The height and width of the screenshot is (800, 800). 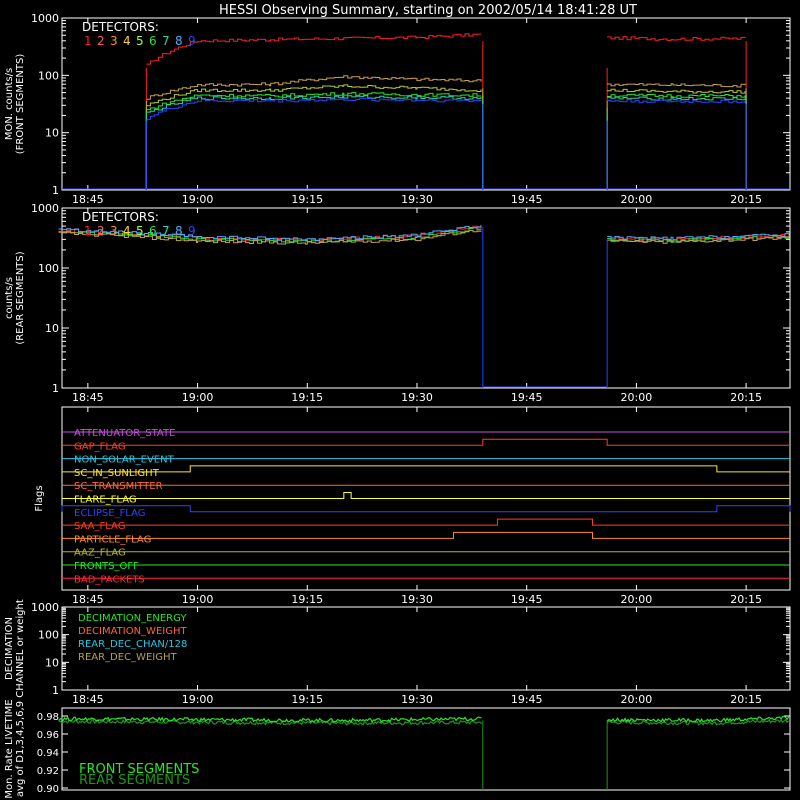 I want to click on flag-label: PARTICLE_FLAG, so click(x=112, y=539).